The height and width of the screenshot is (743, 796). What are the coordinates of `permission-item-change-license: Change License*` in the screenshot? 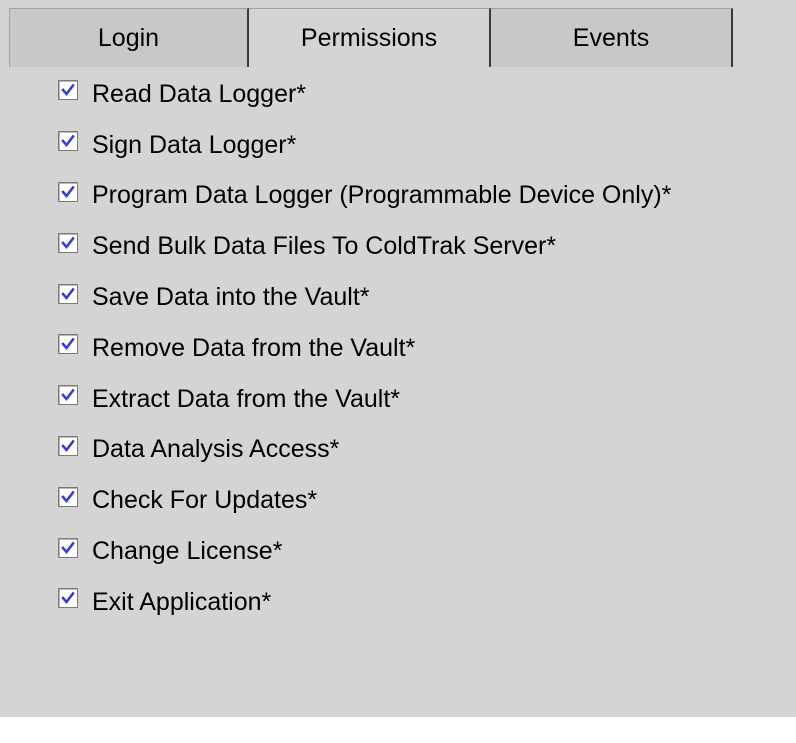 It's located at (364, 551).